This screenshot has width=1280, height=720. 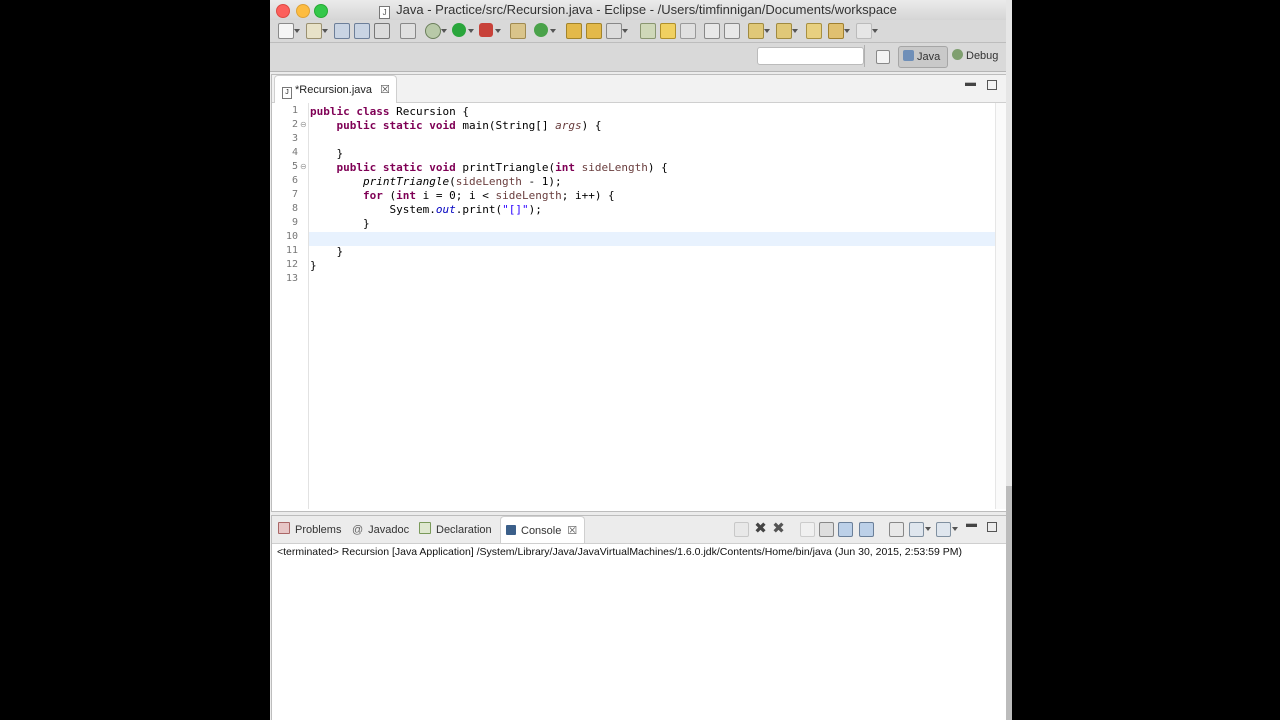 What do you see at coordinates (442, 167) in the screenshot?
I see `keyword: void` at bounding box center [442, 167].